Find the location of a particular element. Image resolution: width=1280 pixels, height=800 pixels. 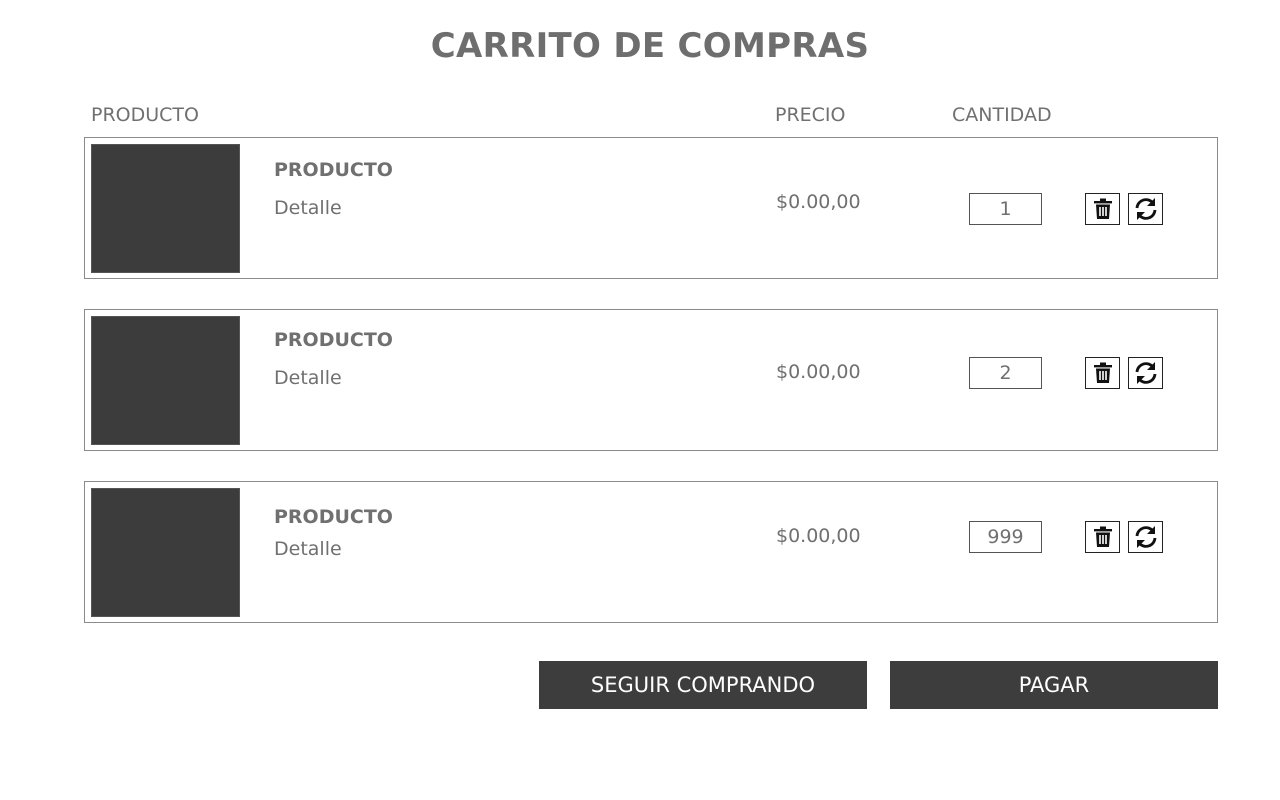

page-title: CARRITO DE COMPRAS is located at coordinates (650, 46).